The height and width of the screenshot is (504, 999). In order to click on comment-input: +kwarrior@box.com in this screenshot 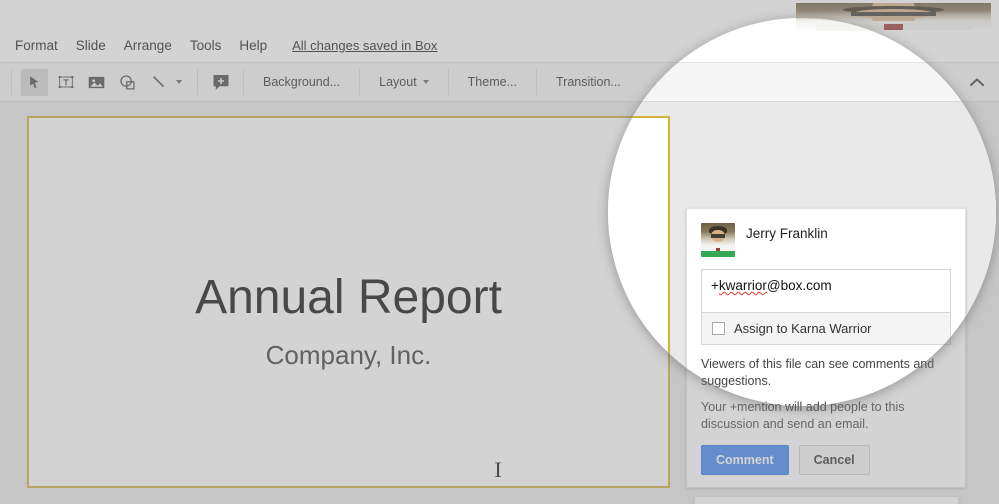, I will do `click(826, 291)`.